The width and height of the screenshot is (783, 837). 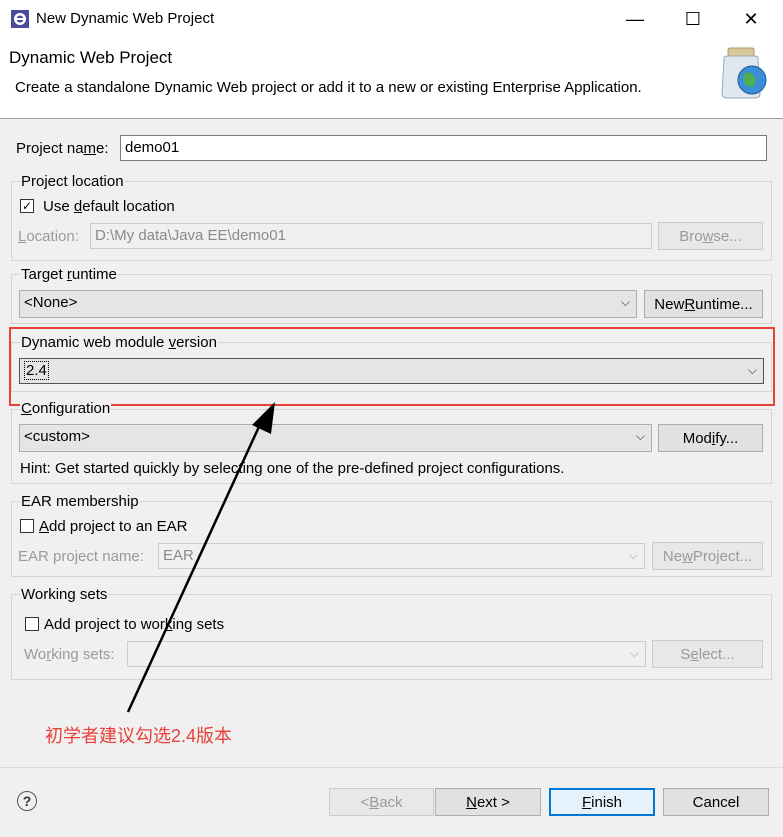 I want to click on target-runtime-select: <None> ⌵, so click(x=328, y=304).